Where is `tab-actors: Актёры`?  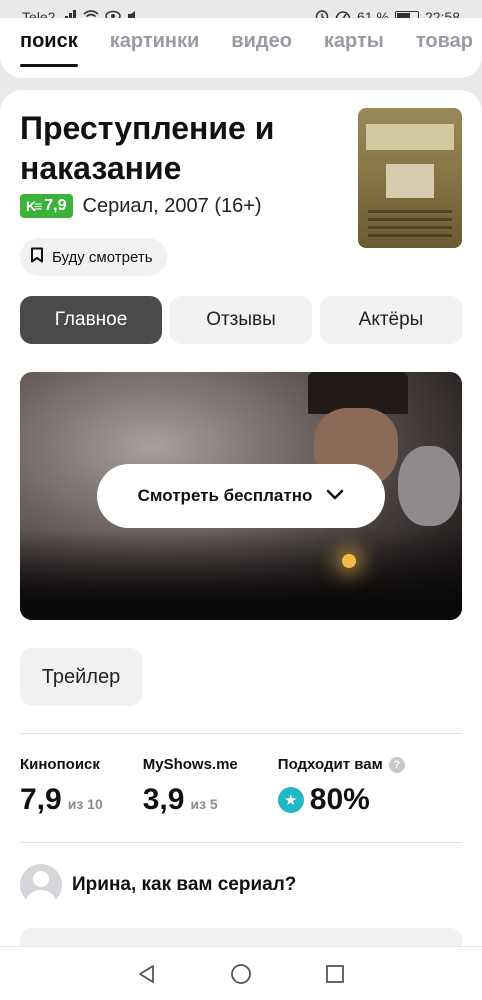
tab-actors: Актёры is located at coordinates (391, 320).